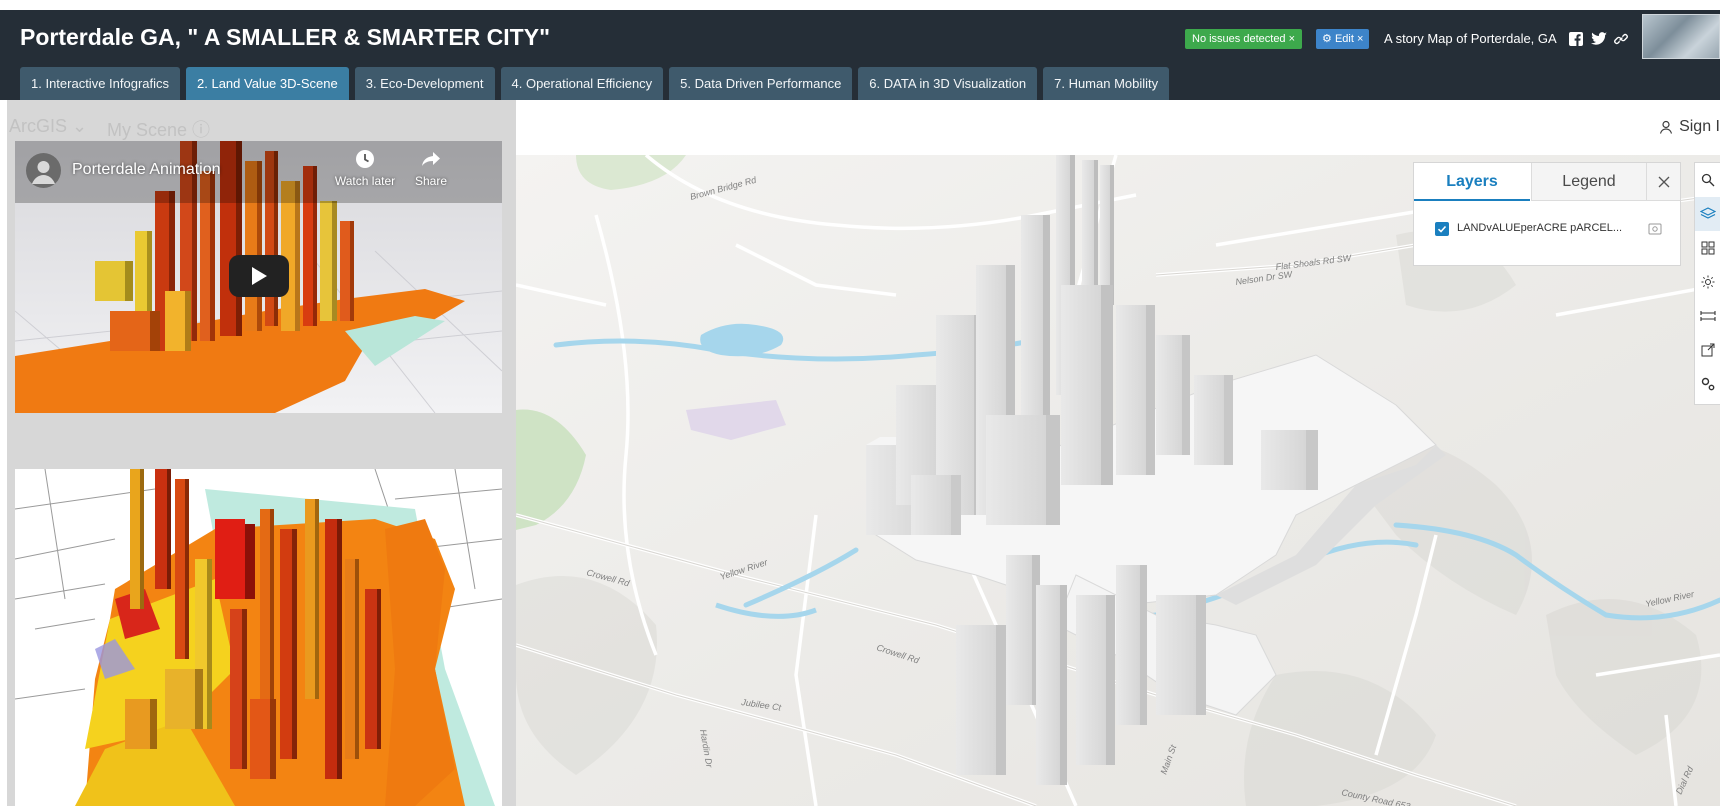 The height and width of the screenshot is (806, 1720). I want to click on channel-avatar, so click(43, 170).